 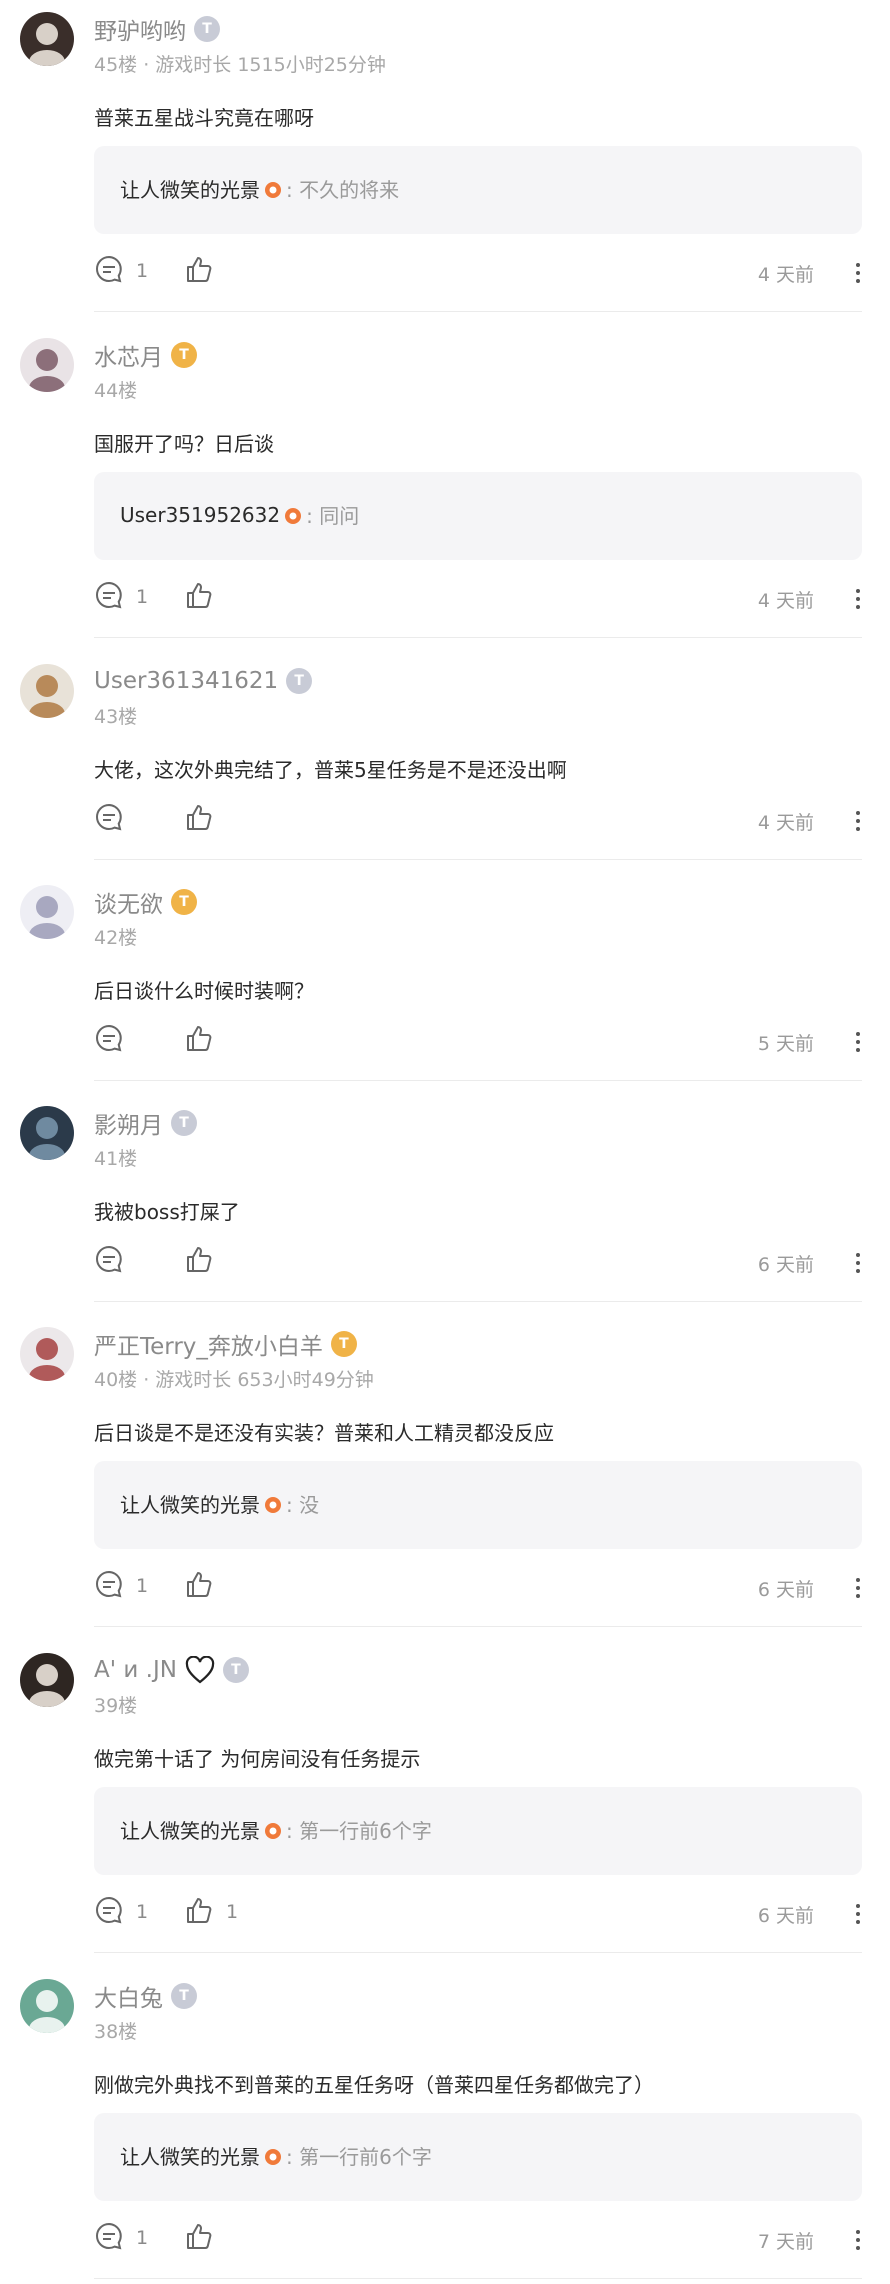 What do you see at coordinates (478, 1831) in the screenshot?
I see `reply-box: 让人微笑的光景 : 第一行前6个字` at bounding box center [478, 1831].